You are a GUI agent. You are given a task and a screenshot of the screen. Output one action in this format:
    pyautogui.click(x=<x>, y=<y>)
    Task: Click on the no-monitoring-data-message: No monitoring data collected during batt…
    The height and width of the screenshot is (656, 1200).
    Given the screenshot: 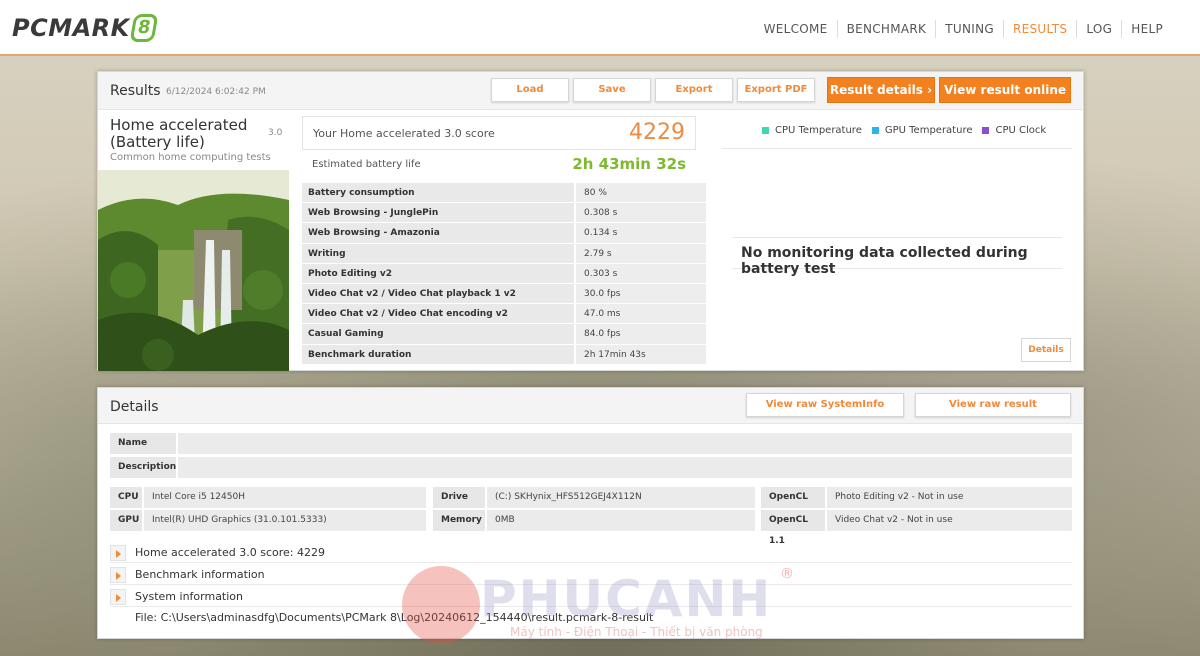 What is the action you would take?
    pyautogui.click(x=884, y=261)
    